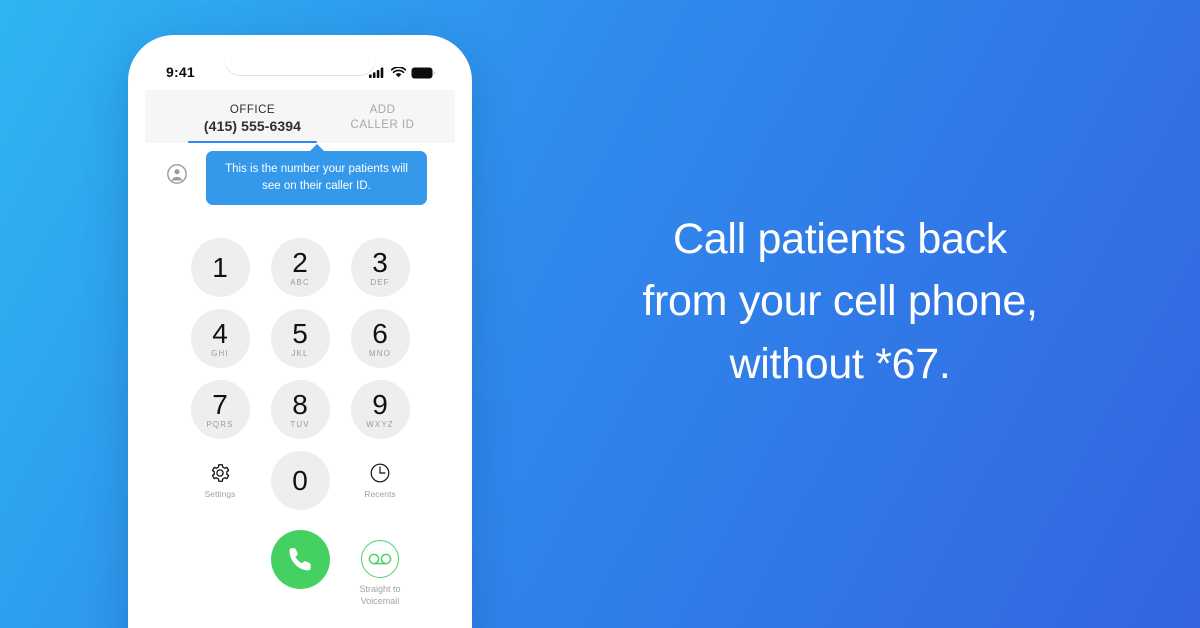 The image size is (1200, 628). Describe the element at coordinates (220, 404) in the screenshot. I see `dialpad-key-7-digit: 7` at that location.